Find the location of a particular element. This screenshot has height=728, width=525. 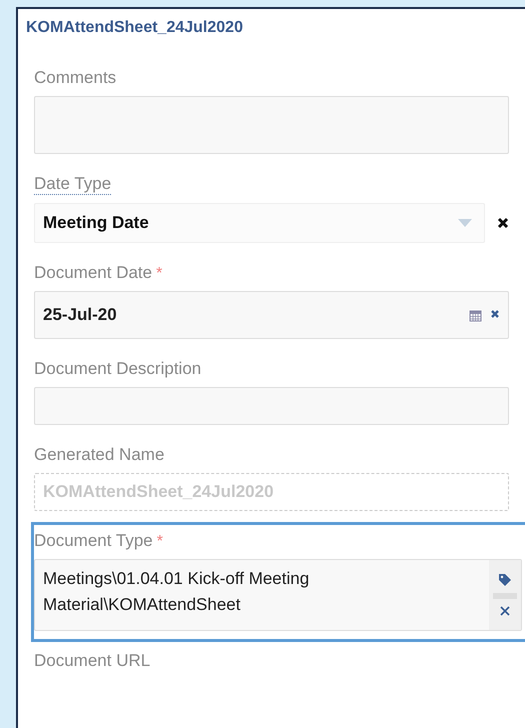

field-label: Generated Name is located at coordinates (99, 455).